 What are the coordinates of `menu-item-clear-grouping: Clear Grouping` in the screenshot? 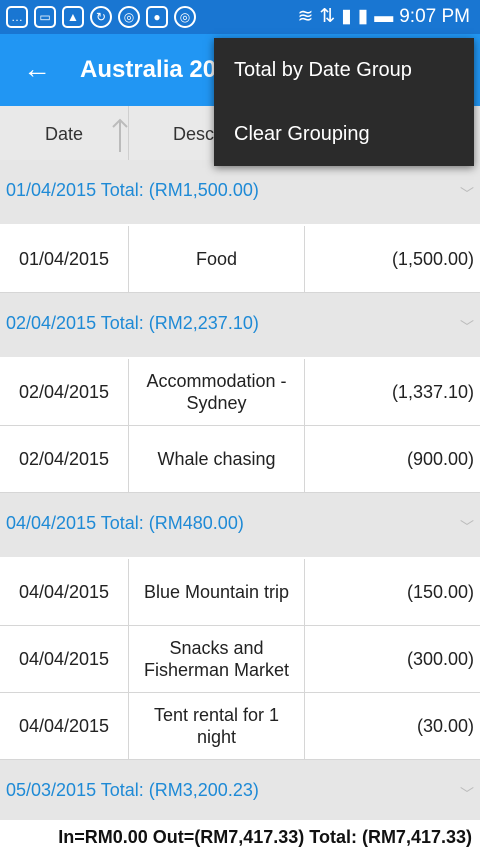 It's located at (344, 134).